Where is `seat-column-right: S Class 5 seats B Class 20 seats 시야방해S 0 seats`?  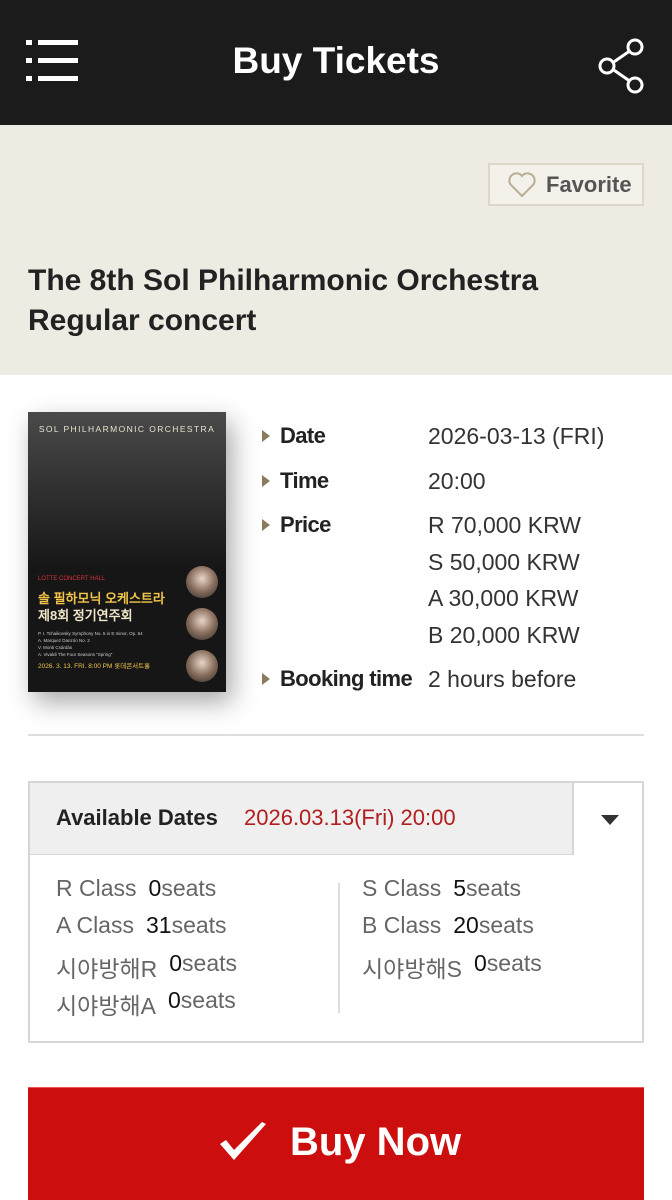 seat-column-right: S Class 5 seats B Class 20 seats 시야방해S 0 seats is located at coordinates (502, 931).